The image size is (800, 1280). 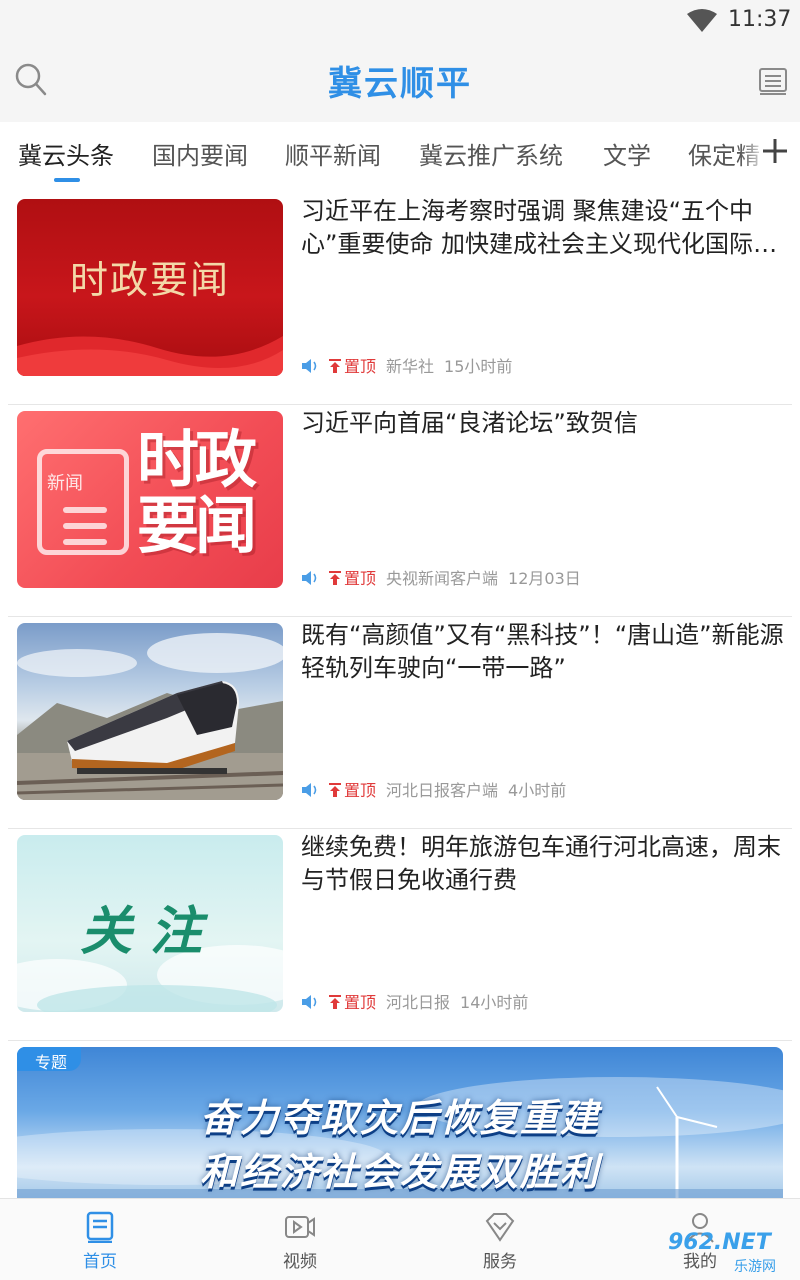 I want to click on nav-service-label: 服务, so click(x=500, y=1262).